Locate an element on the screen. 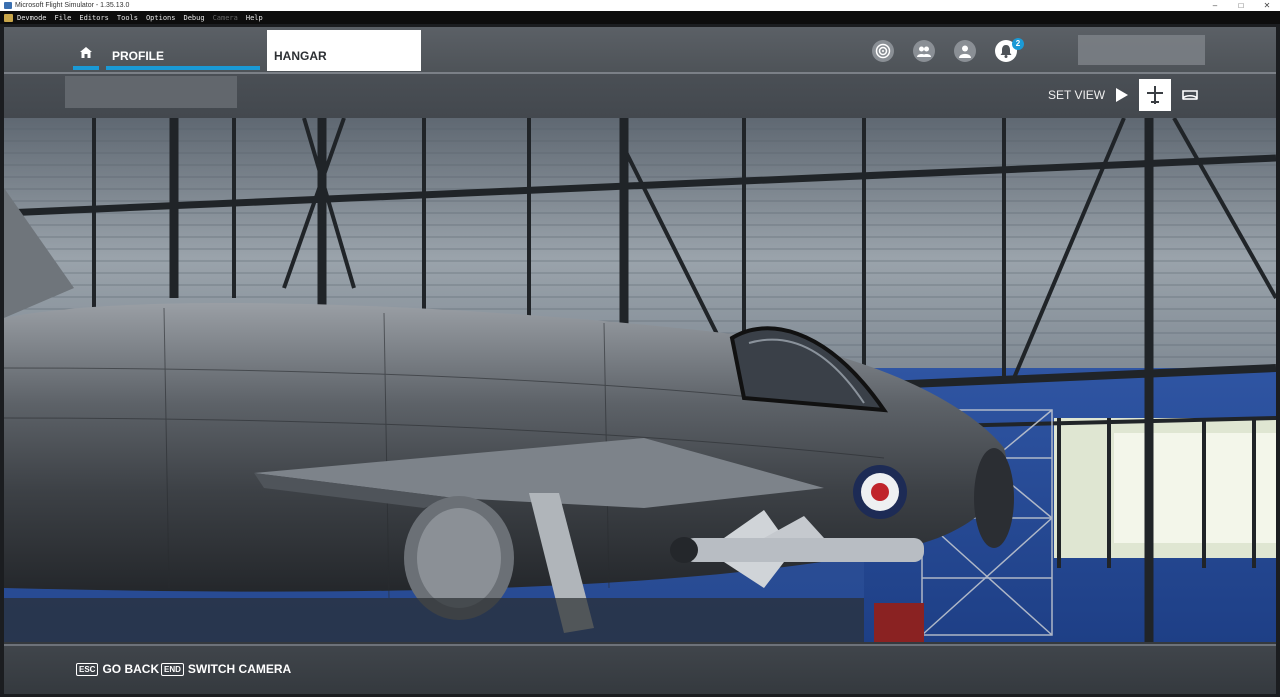 The width and height of the screenshot is (1280, 697). menu-devmode: Devmode is located at coordinates (32, 18).